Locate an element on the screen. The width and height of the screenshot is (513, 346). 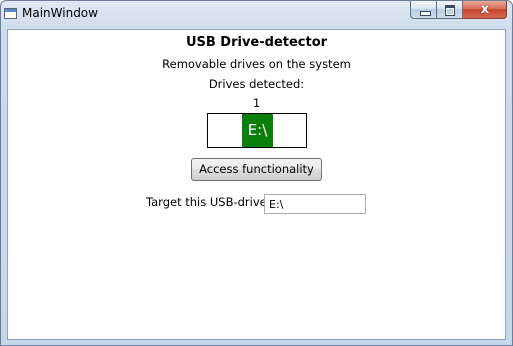
drive-list: E:\ is located at coordinates (257, 130).